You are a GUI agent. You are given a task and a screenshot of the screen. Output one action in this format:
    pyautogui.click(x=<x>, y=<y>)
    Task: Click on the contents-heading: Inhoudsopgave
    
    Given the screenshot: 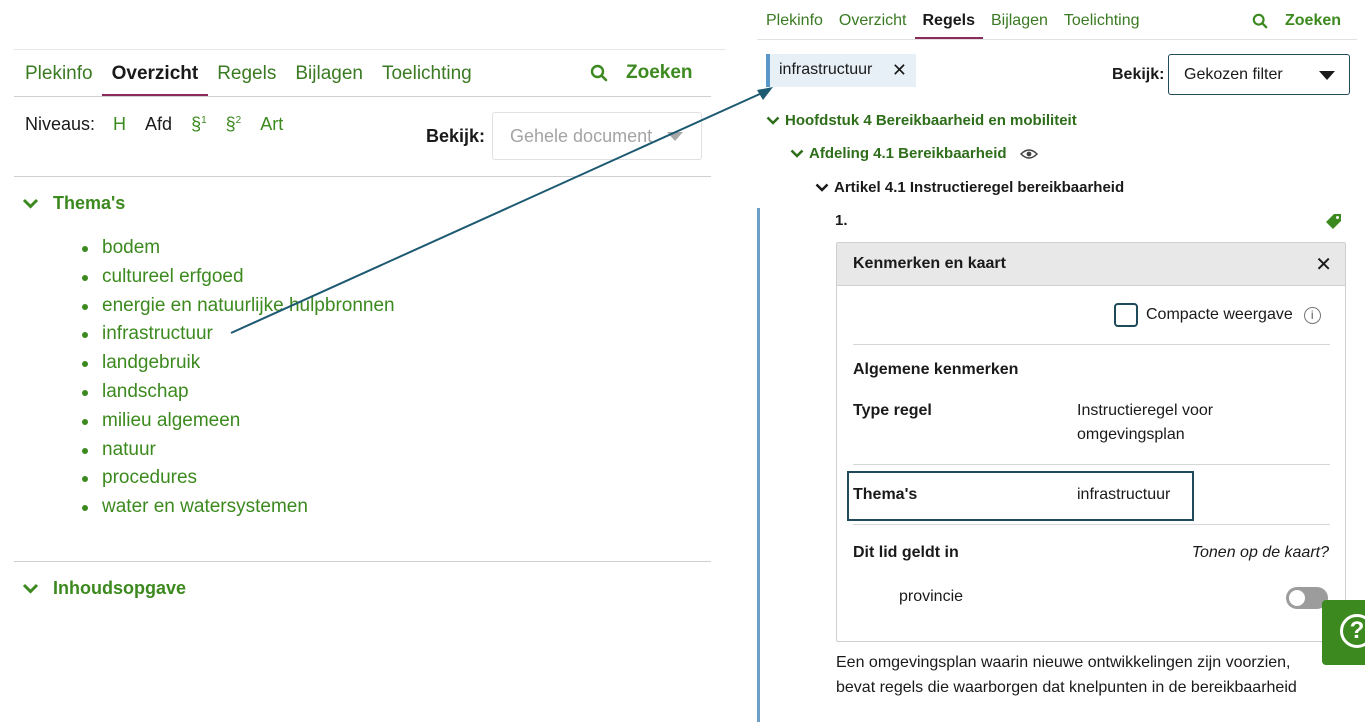 What is the action you would take?
    pyautogui.click(x=120, y=588)
    